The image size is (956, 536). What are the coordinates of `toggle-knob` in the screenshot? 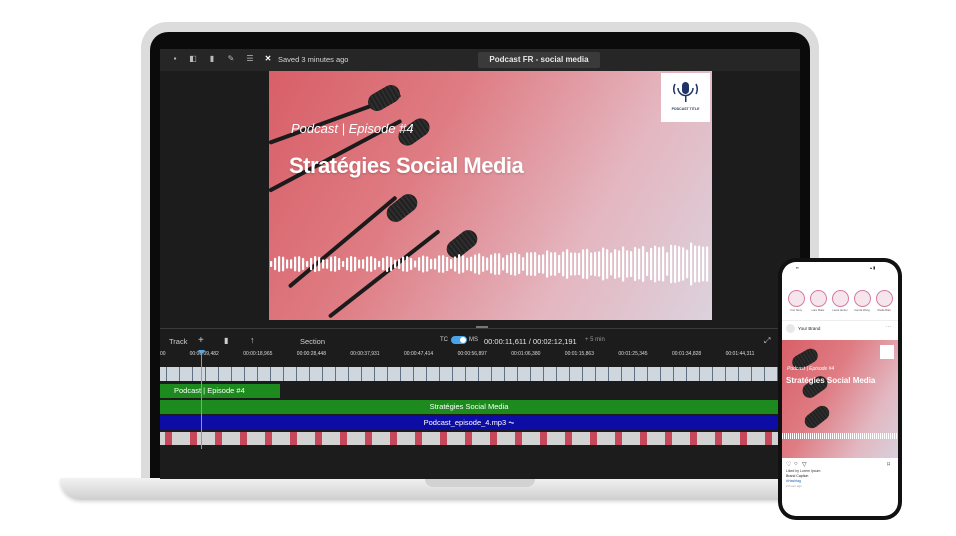 It's located at (463, 340).